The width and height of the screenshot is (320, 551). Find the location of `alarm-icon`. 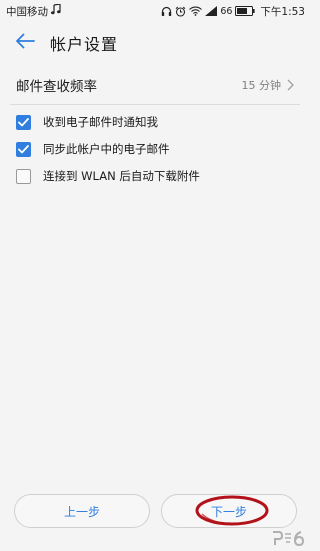

alarm-icon is located at coordinates (180, 11).